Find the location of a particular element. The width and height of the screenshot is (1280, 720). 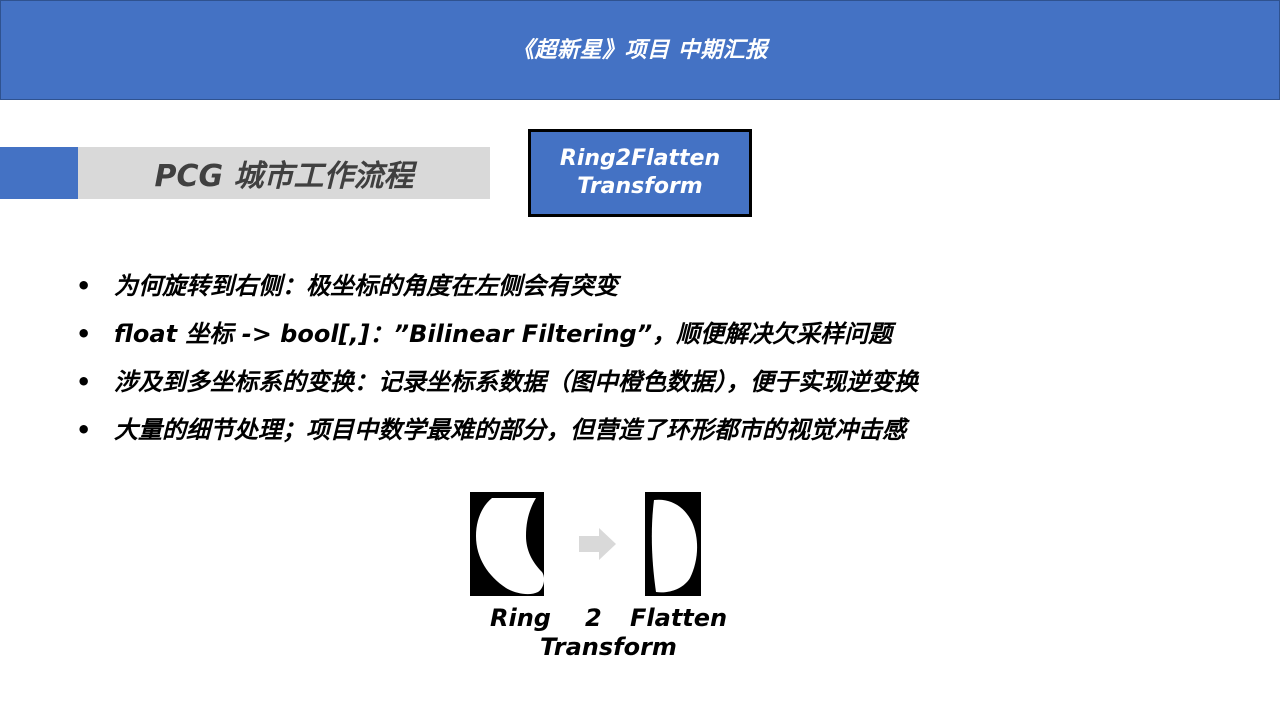

badge-line-1: Ring2Flatten is located at coordinates (640, 158).